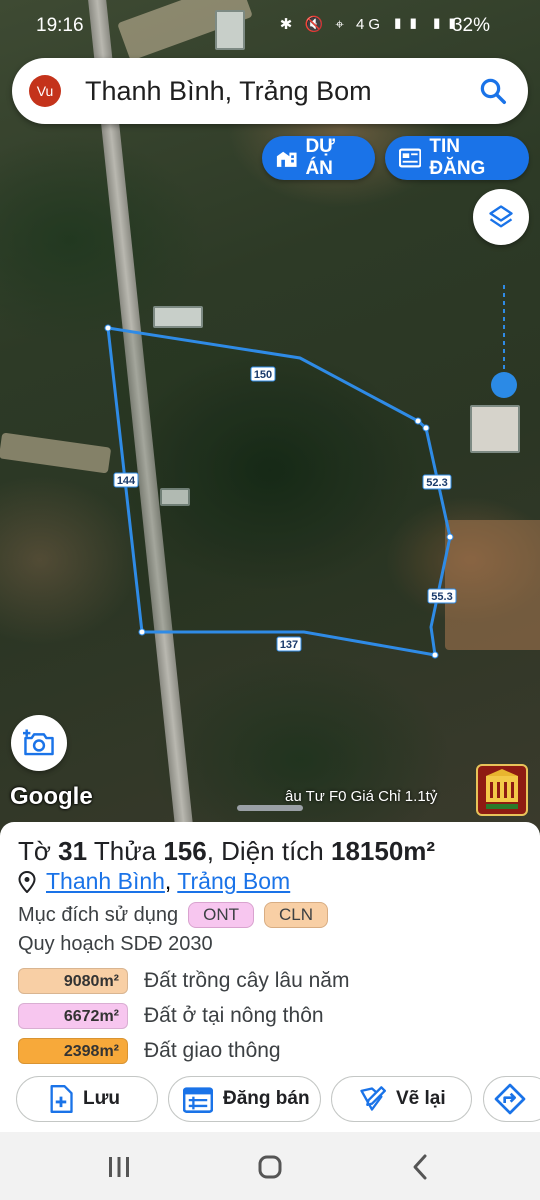 The width and height of the screenshot is (540, 1200). Describe the element at coordinates (504, 385) in the screenshot. I see `my-location-dot` at that location.